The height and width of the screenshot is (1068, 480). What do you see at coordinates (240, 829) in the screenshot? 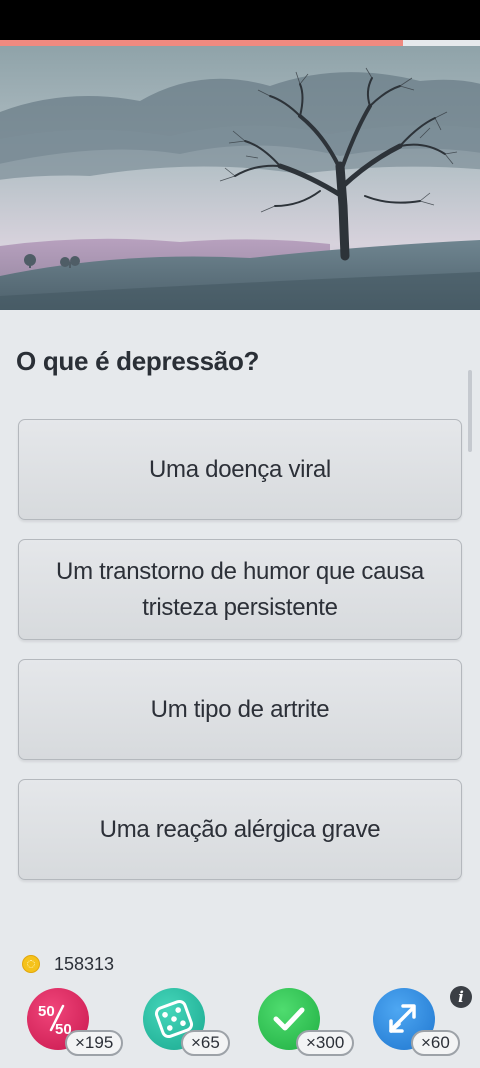
I see `answer-option-4: Uma reação alérgica grave` at bounding box center [240, 829].